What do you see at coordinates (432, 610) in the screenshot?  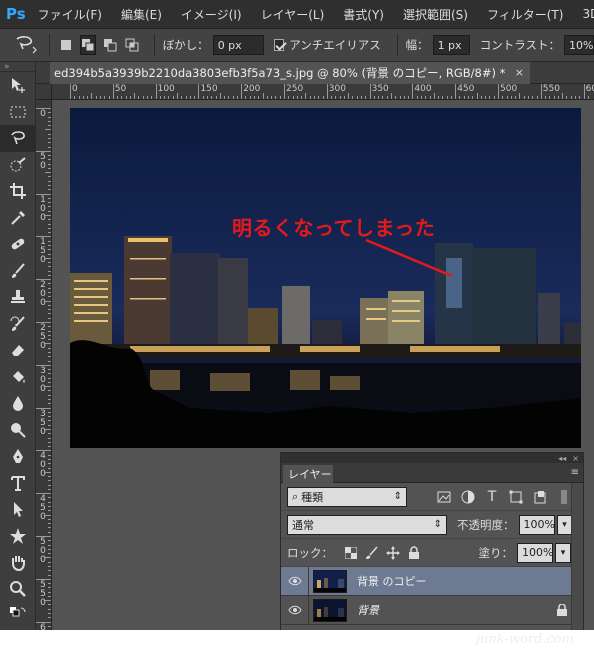 I see `layer-row: 背景` at bounding box center [432, 610].